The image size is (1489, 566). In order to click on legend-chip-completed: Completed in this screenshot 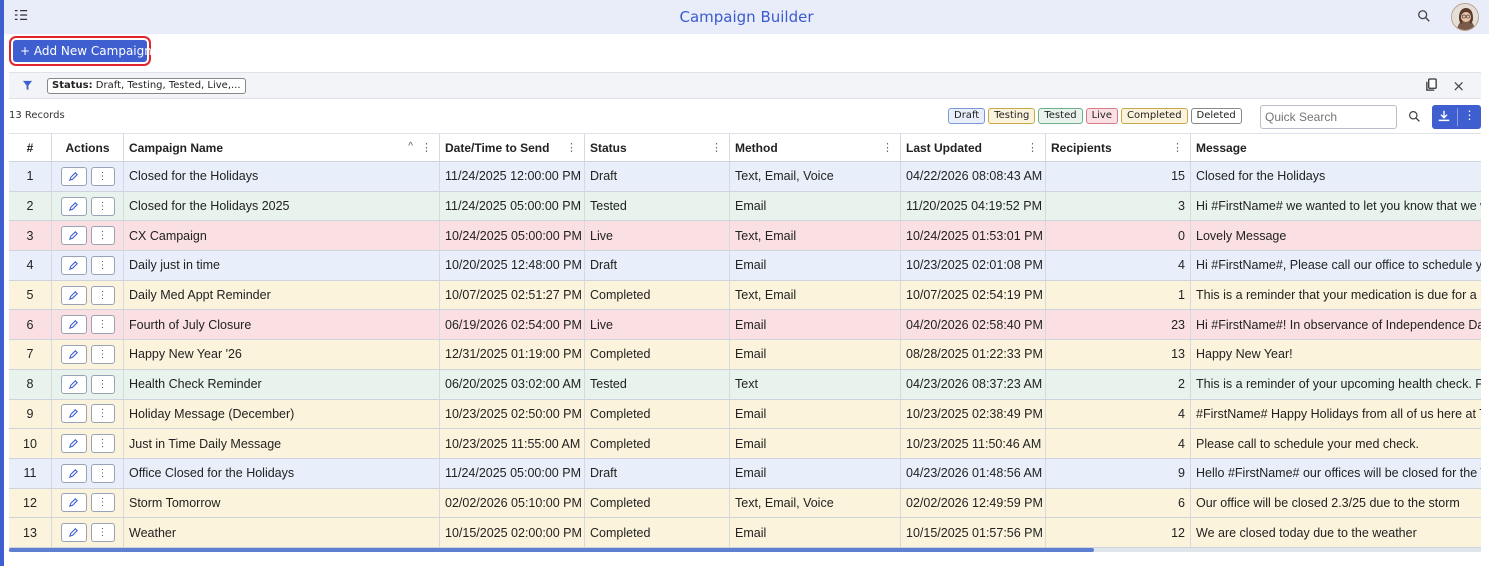, I will do `click(1154, 116)`.